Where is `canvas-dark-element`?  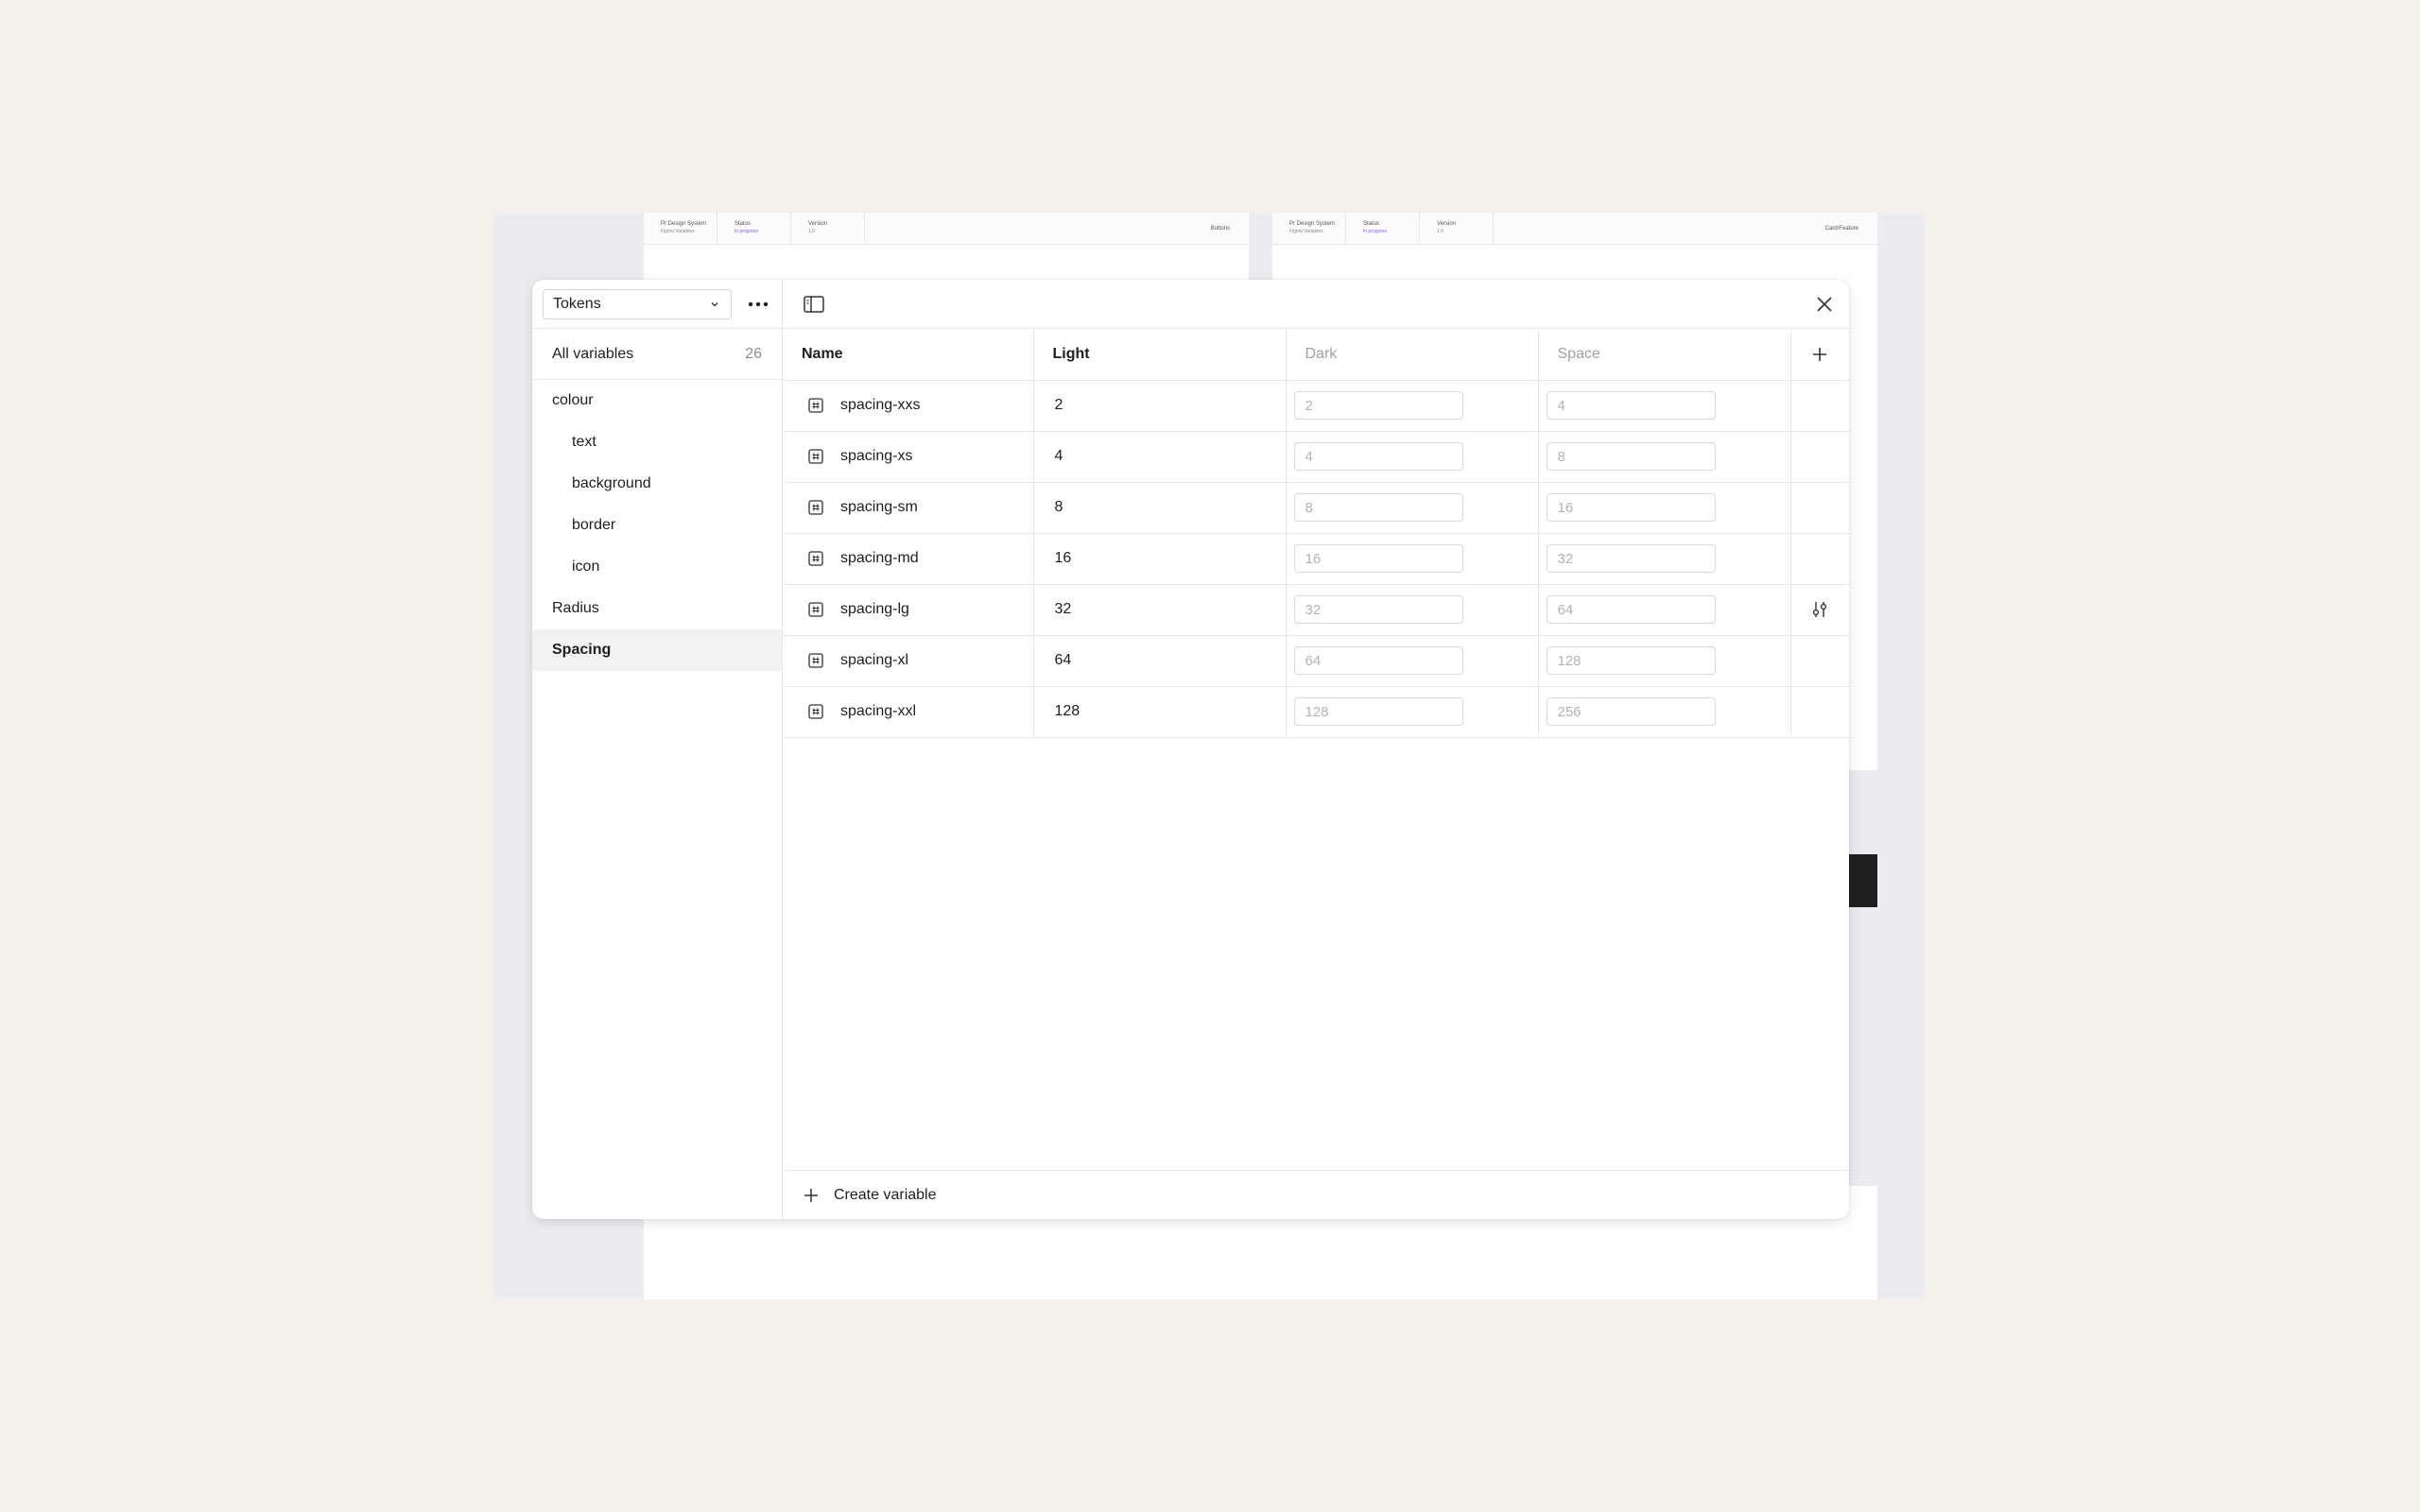
canvas-dark-element is located at coordinates (1861, 880).